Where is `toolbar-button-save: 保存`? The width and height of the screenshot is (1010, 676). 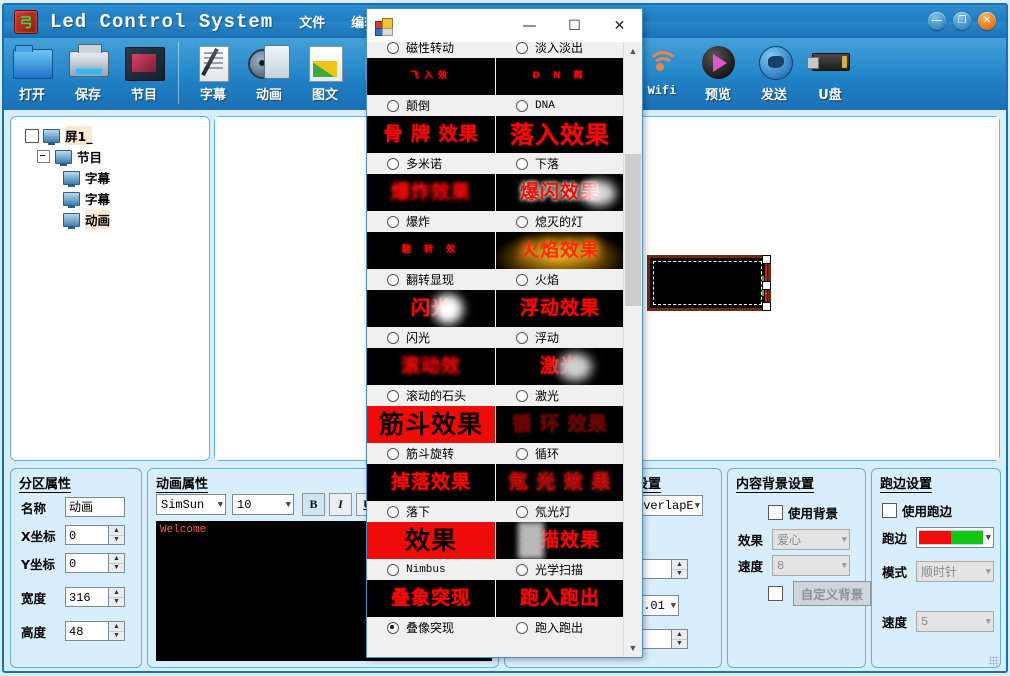
toolbar-button-save: 保存 is located at coordinates (88, 73).